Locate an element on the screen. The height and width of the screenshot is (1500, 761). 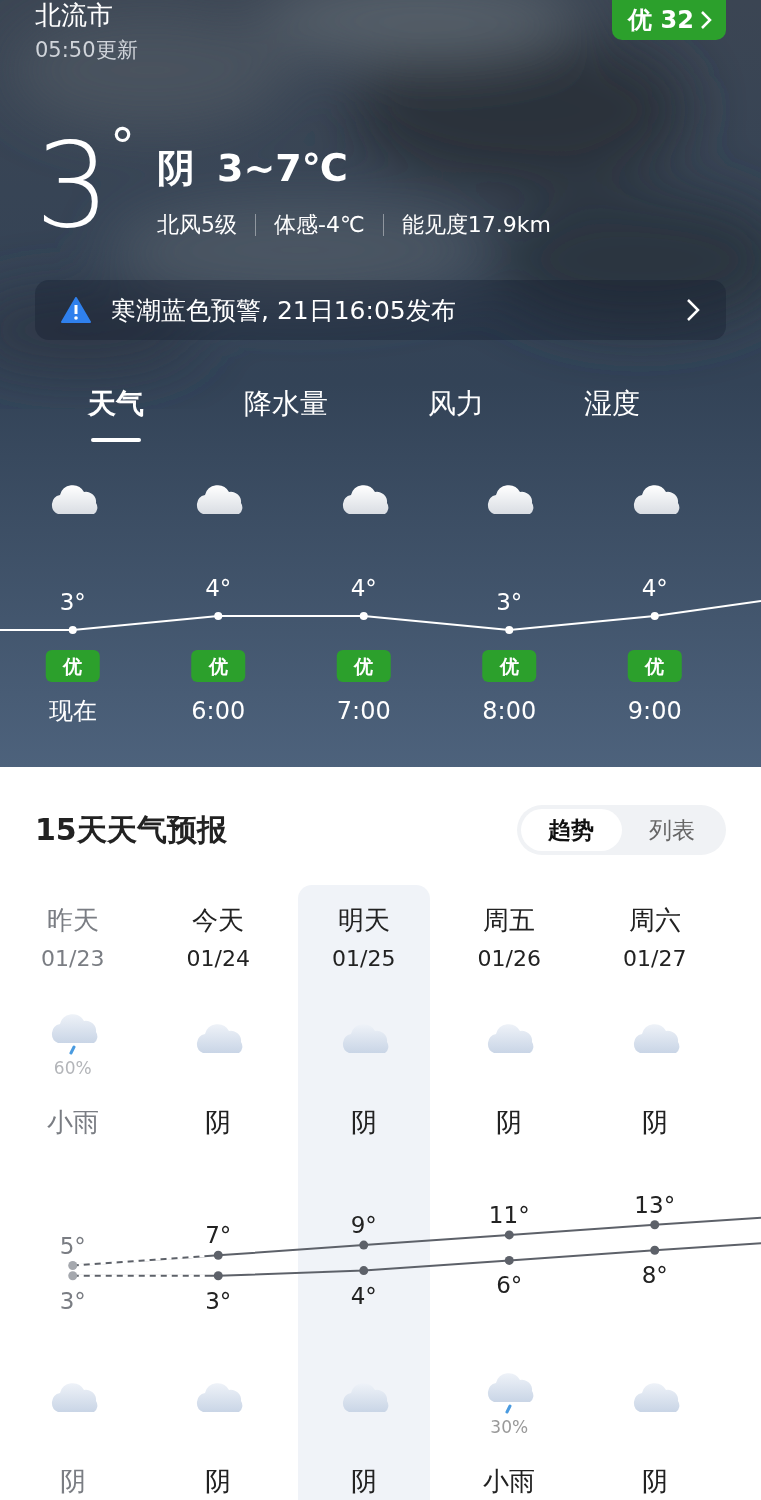
high-temperature: 5° is located at coordinates (72, 1245).